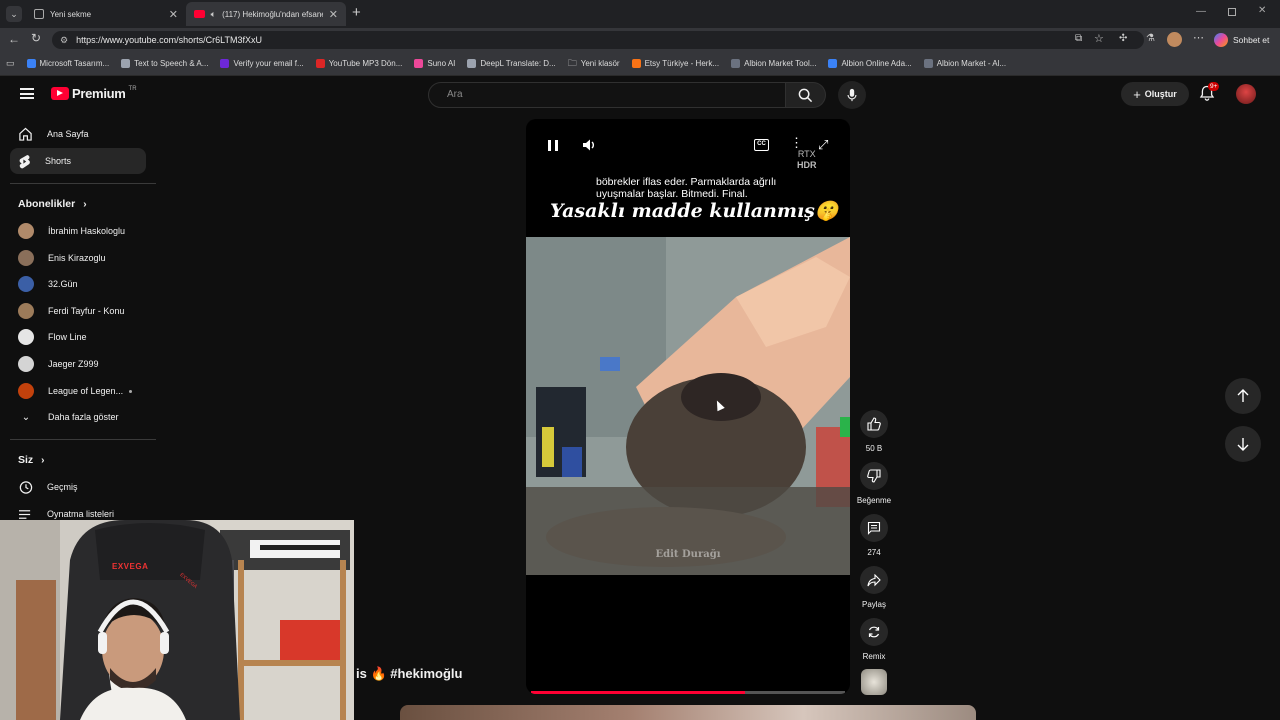 The height and width of the screenshot is (720, 1280). I want to click on create-button: + Oluştur, so click(1155, 94).